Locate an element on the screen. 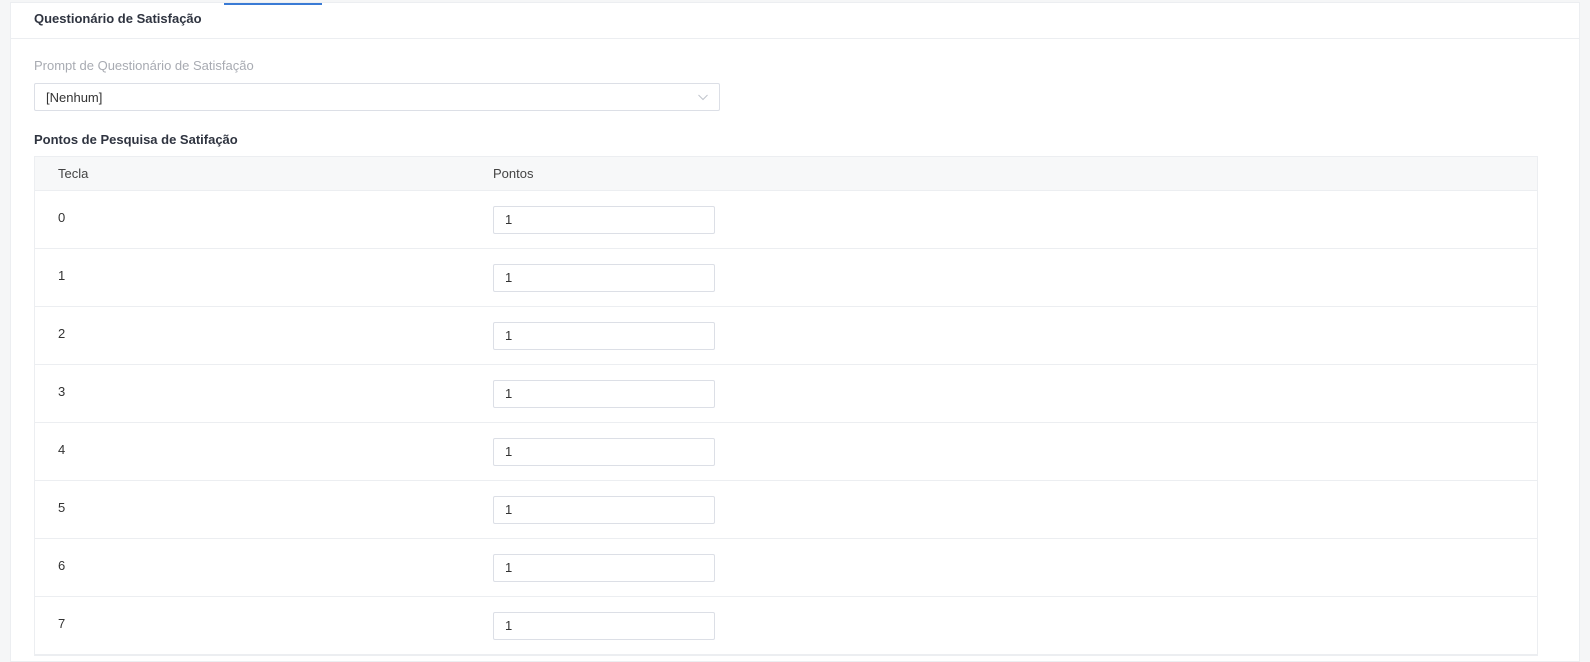 The width and height of the screenshot is (1590, 662). table-row: 4 is located at coordinates (786, 452).